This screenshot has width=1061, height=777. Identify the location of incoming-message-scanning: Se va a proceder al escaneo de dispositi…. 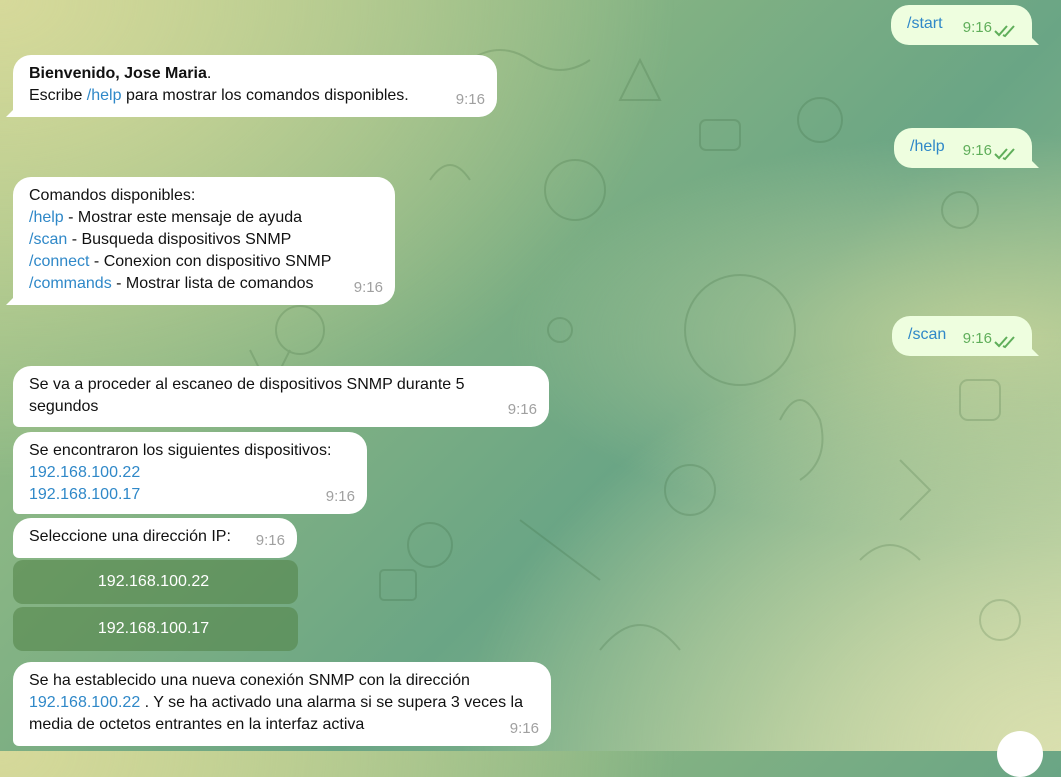
(281, 396).